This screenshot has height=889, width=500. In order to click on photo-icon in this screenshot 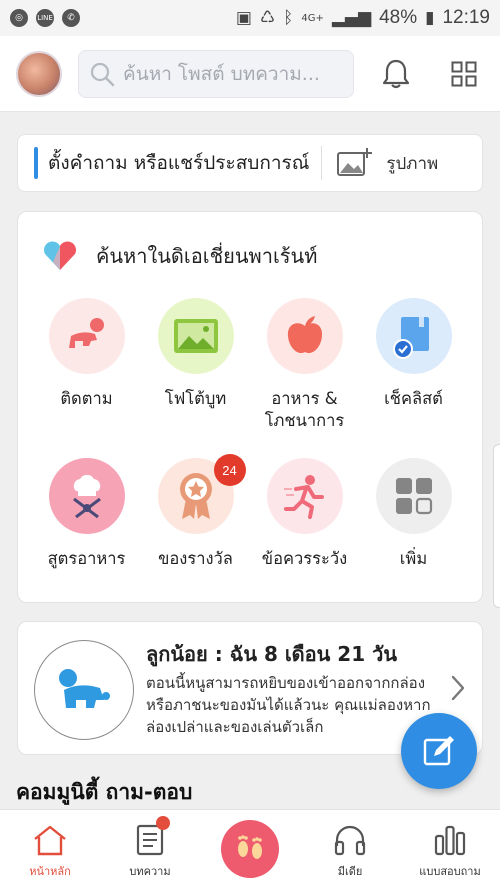, I will do `click(195, 336)`.